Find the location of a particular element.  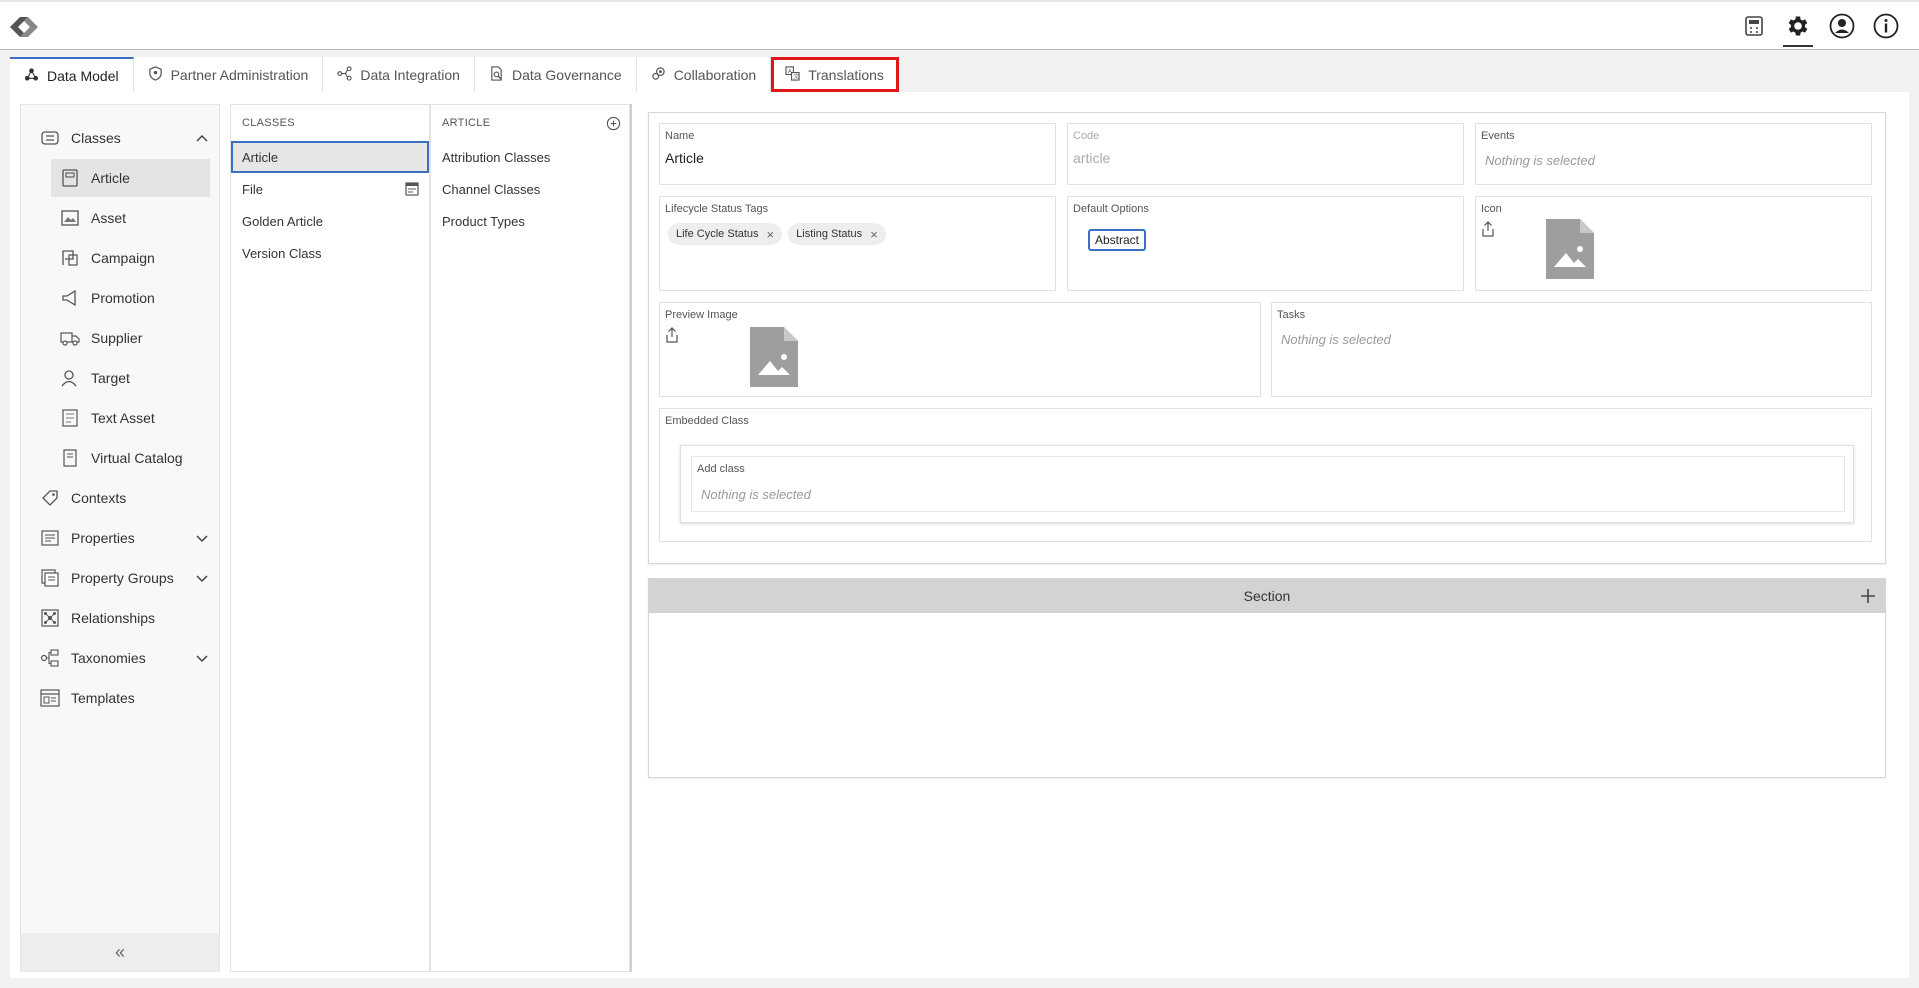

image-icon is located at coordinates (70, 218).